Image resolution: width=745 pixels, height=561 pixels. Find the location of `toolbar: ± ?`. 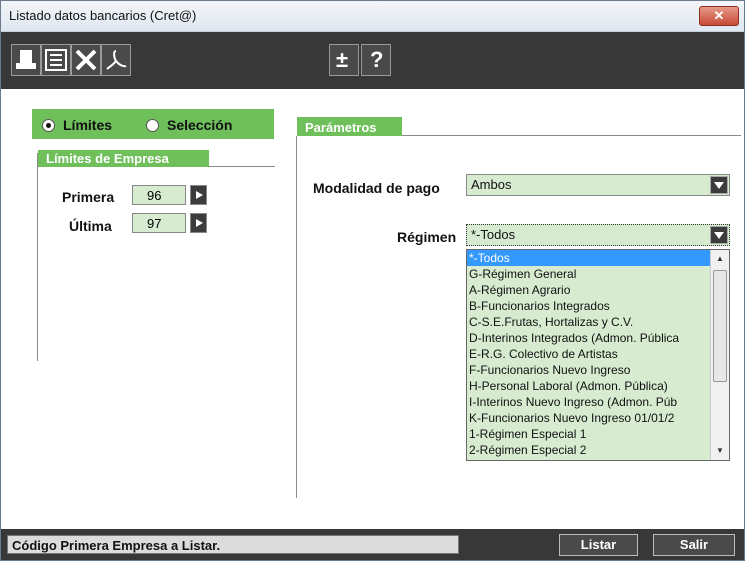

toolbar: ± ? is located at coordinates (372, 60).